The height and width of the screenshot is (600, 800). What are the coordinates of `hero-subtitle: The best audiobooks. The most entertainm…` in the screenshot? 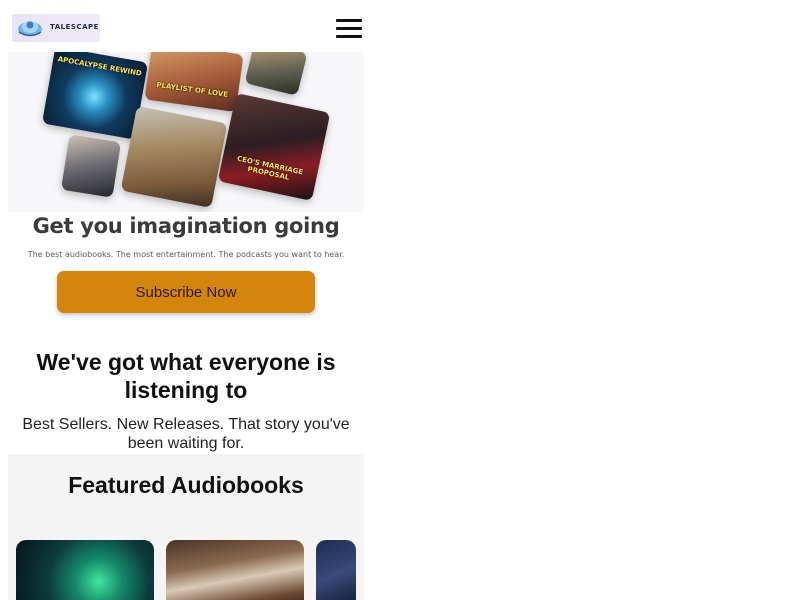 It's located at (186, 254).